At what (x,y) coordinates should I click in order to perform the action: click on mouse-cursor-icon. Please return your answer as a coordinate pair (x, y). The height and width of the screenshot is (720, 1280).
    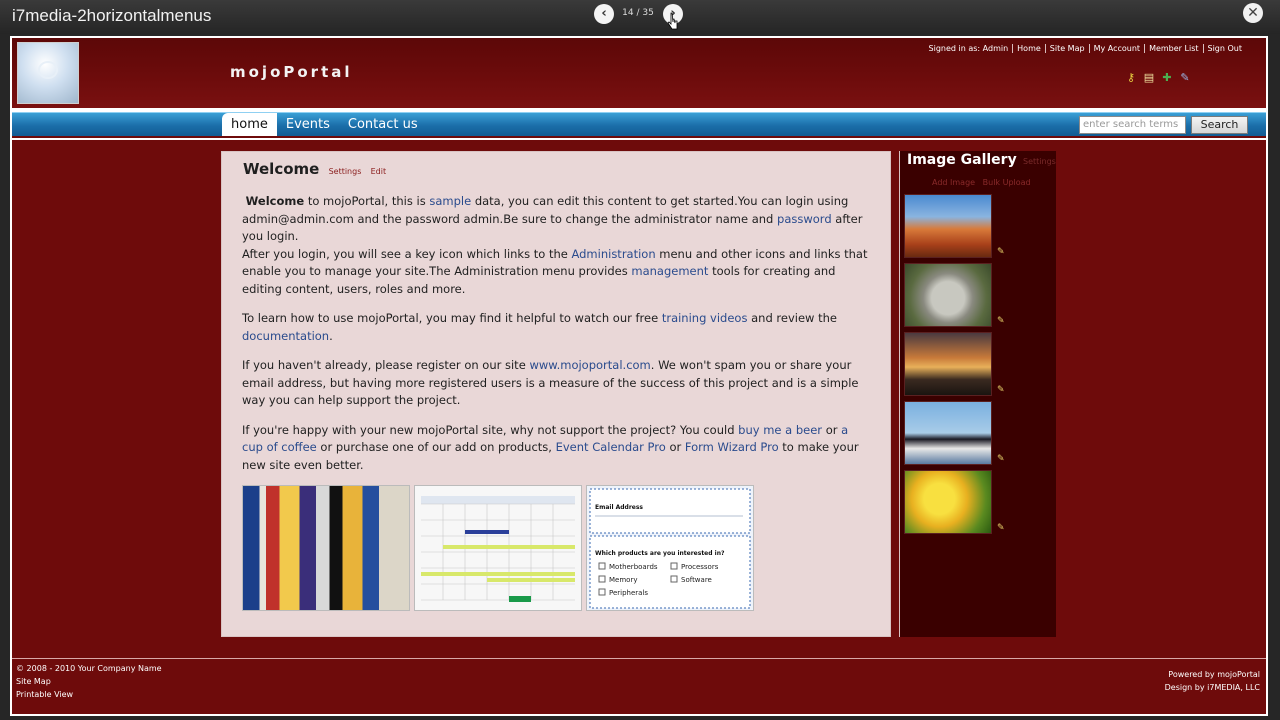
    Looking at the image, I should click on (673, 21).